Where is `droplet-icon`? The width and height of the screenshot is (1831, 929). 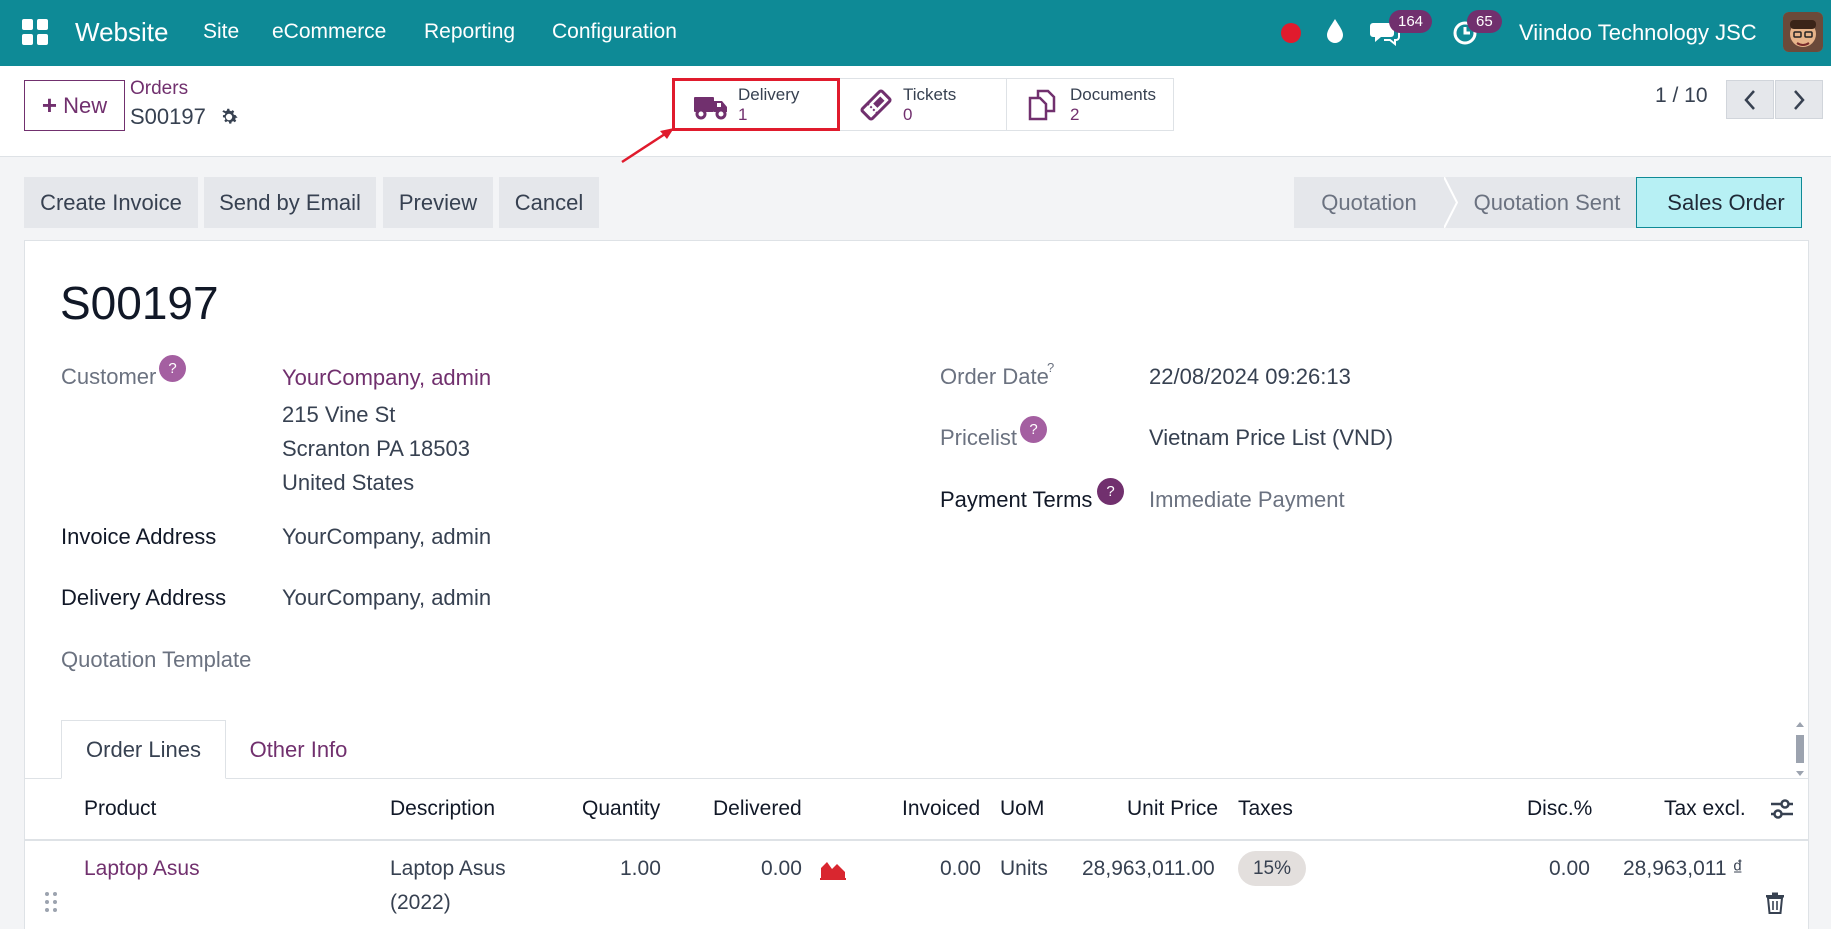 droplet-icon is located at coordinates (1335, 33).